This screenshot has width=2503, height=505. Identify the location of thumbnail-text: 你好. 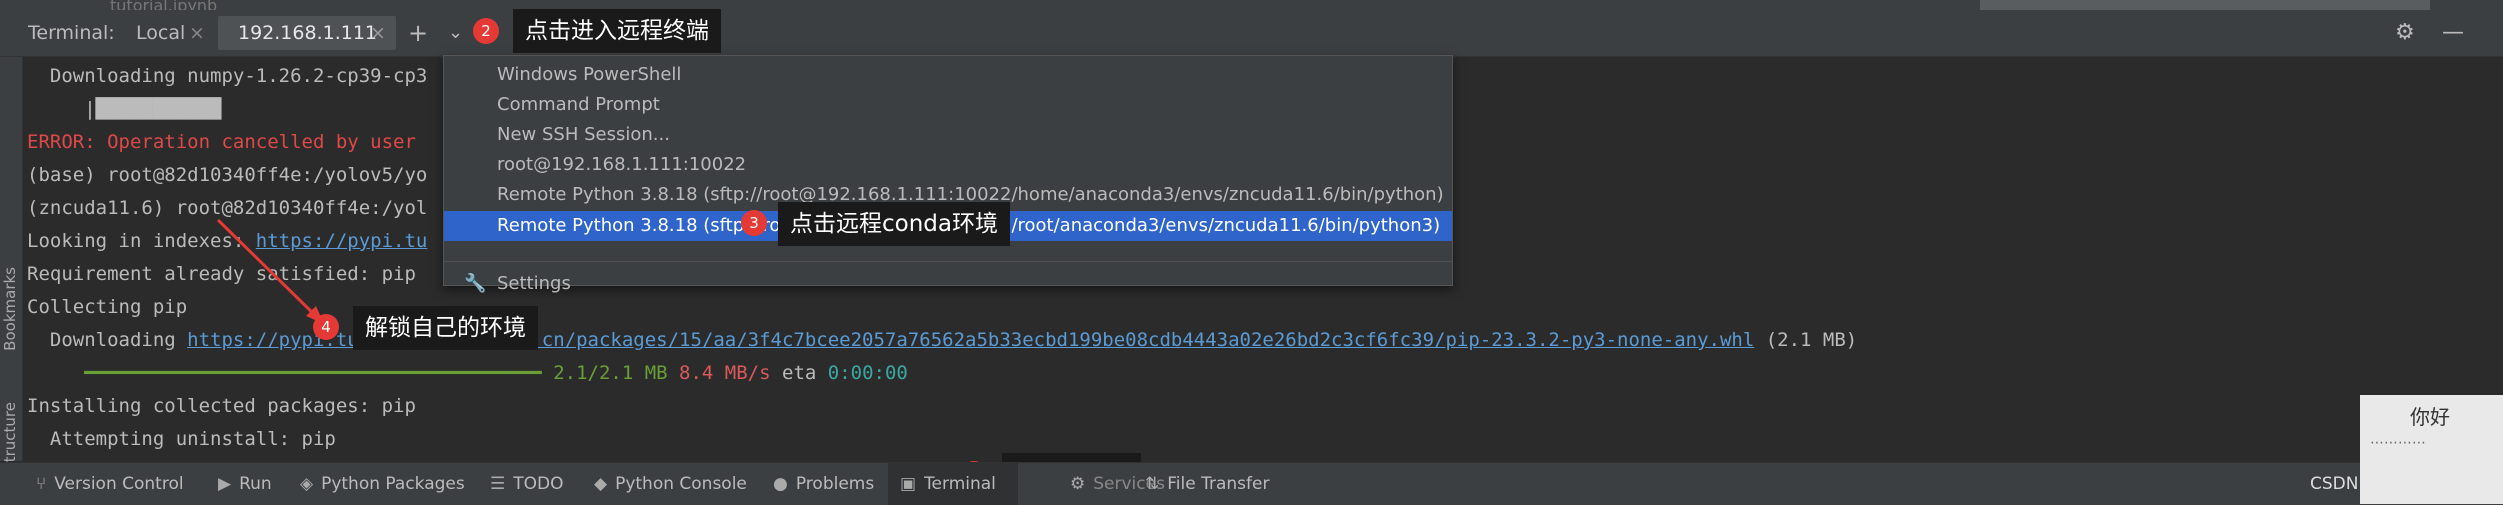
(2430, 417).